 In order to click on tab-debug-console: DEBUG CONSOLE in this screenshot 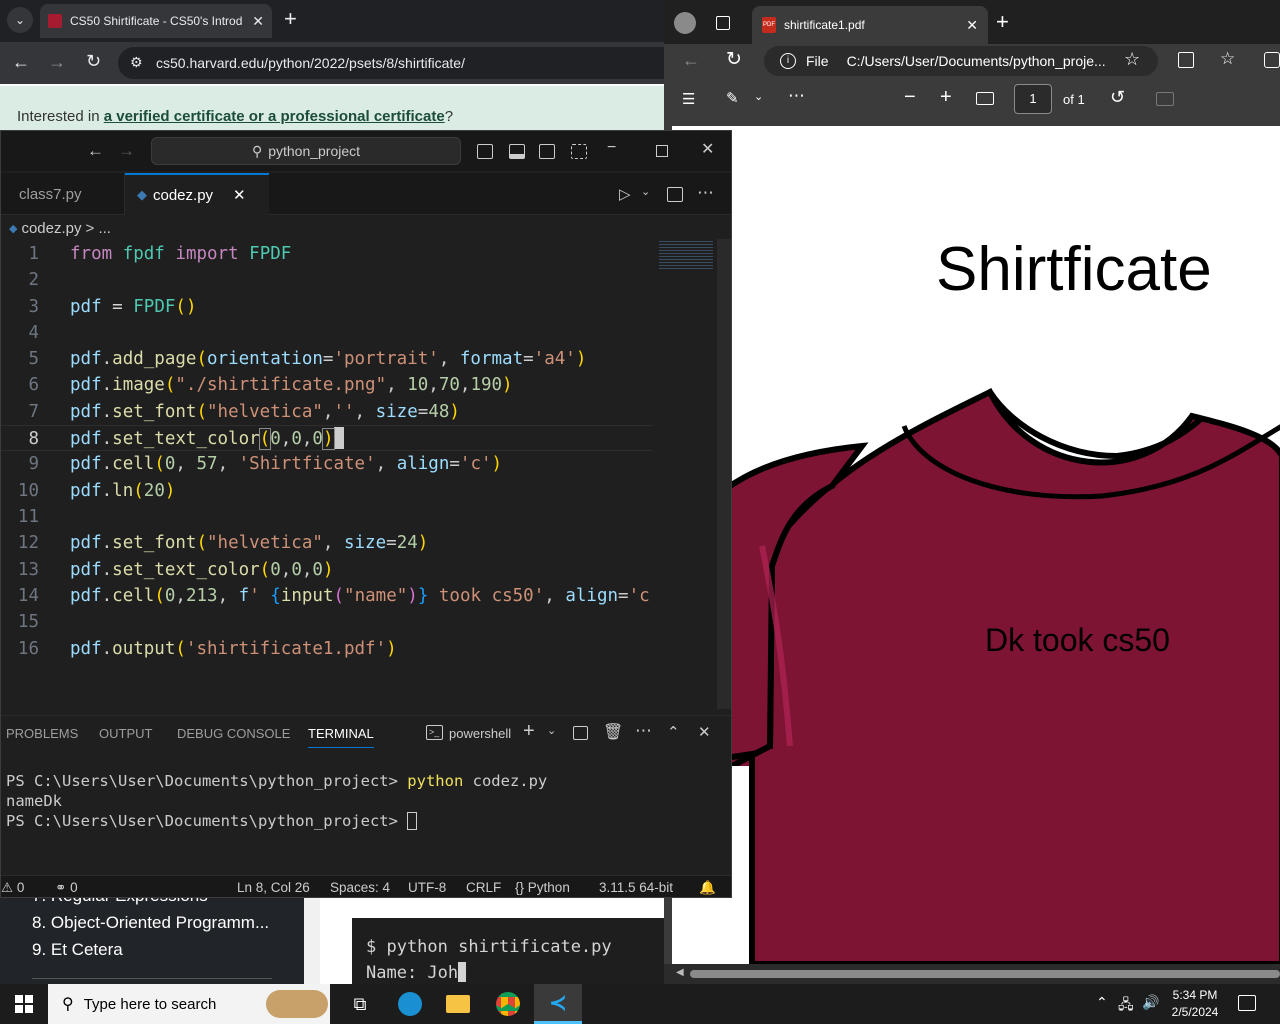, I will do `click(233, 733)`.